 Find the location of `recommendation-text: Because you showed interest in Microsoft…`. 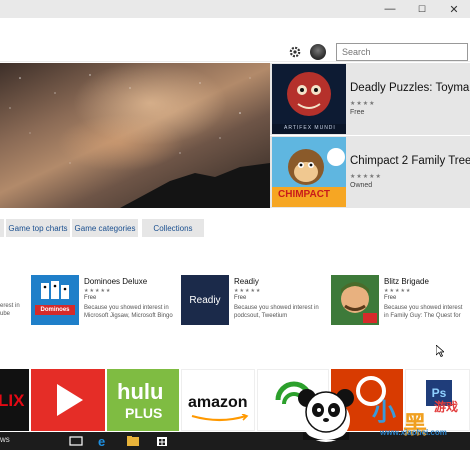

recommendation-text: Because you showed interest in Microsoft… is located at coordinates (128, 312).